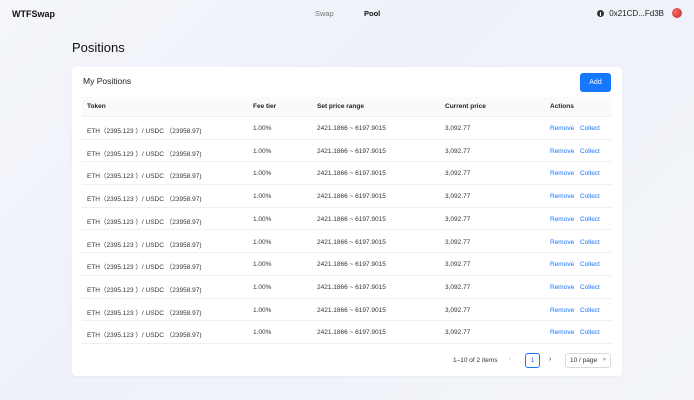  Describe the element at coordinates (465, 106) in the screenshot. I see `header-current-price: Current price` at that location.